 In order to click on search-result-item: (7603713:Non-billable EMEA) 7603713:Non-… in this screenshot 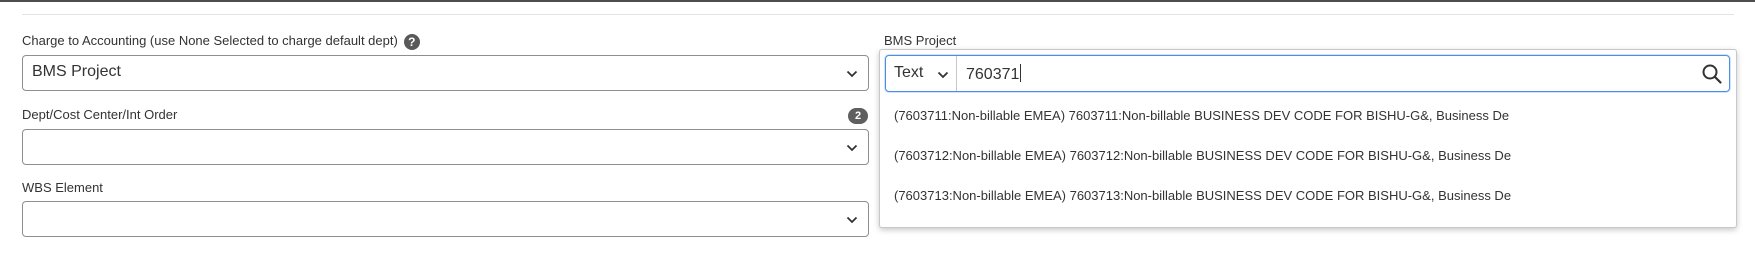, I will do `click(1202, 196)`.